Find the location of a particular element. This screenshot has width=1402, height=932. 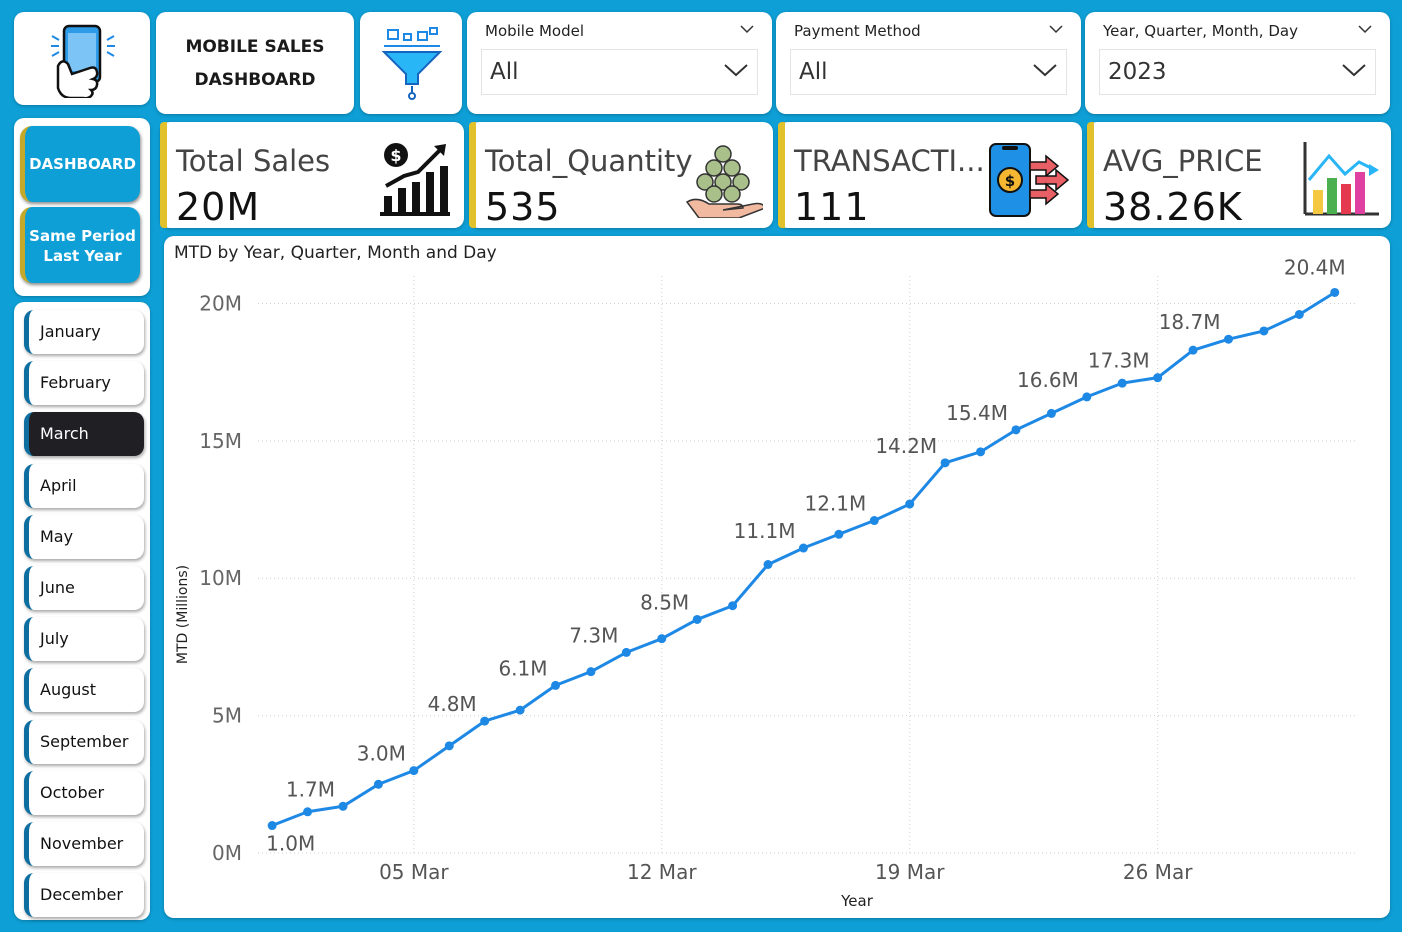

funnel-filter-icon is located at coordinates (412, 63).